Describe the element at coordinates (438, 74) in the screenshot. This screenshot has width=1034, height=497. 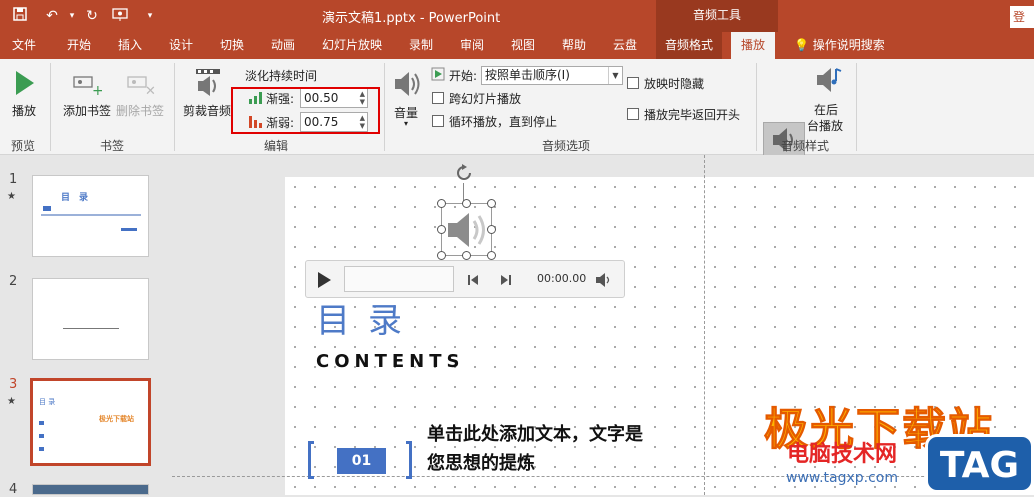
I see `start-icon` at that location.